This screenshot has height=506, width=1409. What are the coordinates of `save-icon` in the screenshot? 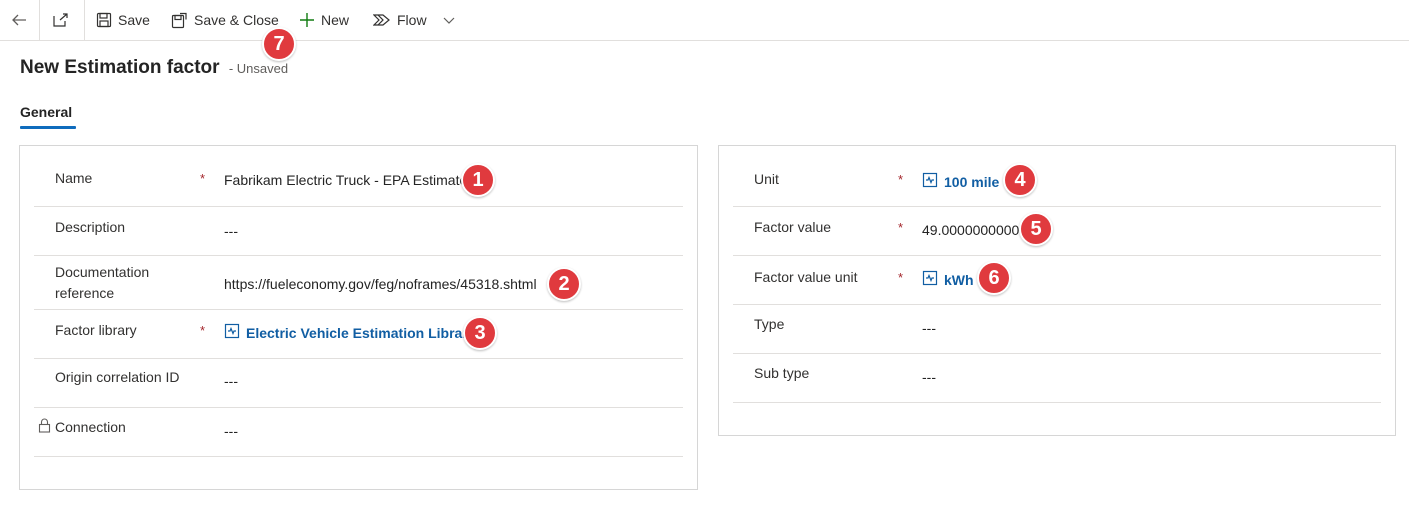 It's located at (104, 20).